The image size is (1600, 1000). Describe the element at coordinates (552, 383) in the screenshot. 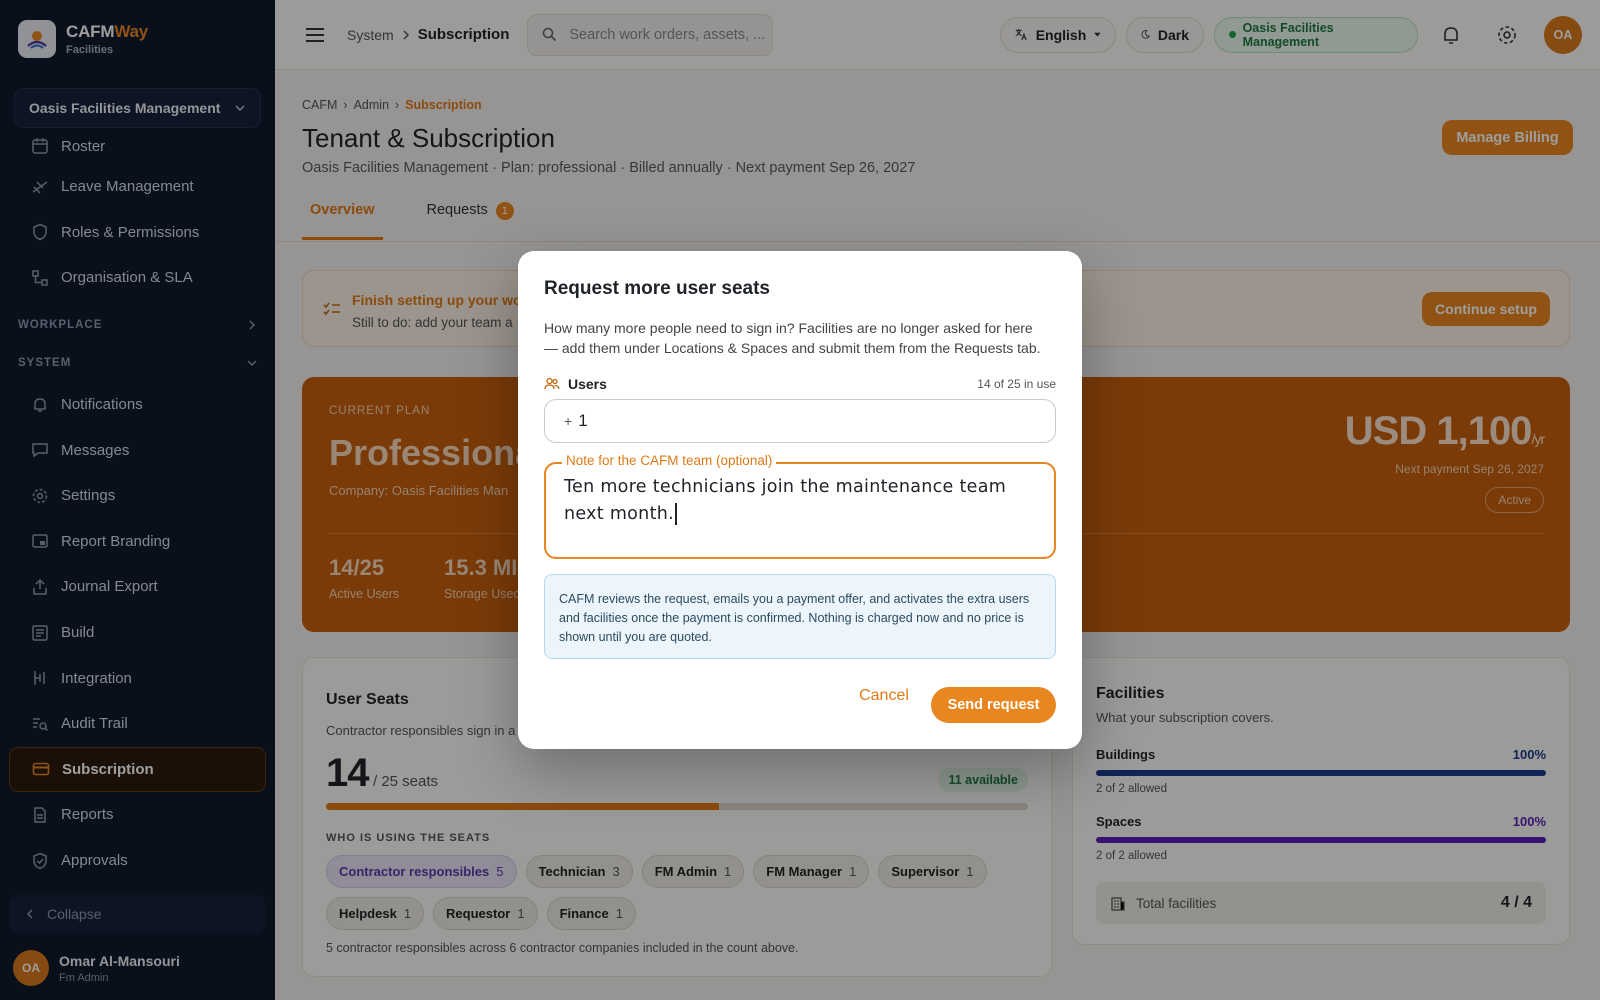

I see `users-icon` at that location.